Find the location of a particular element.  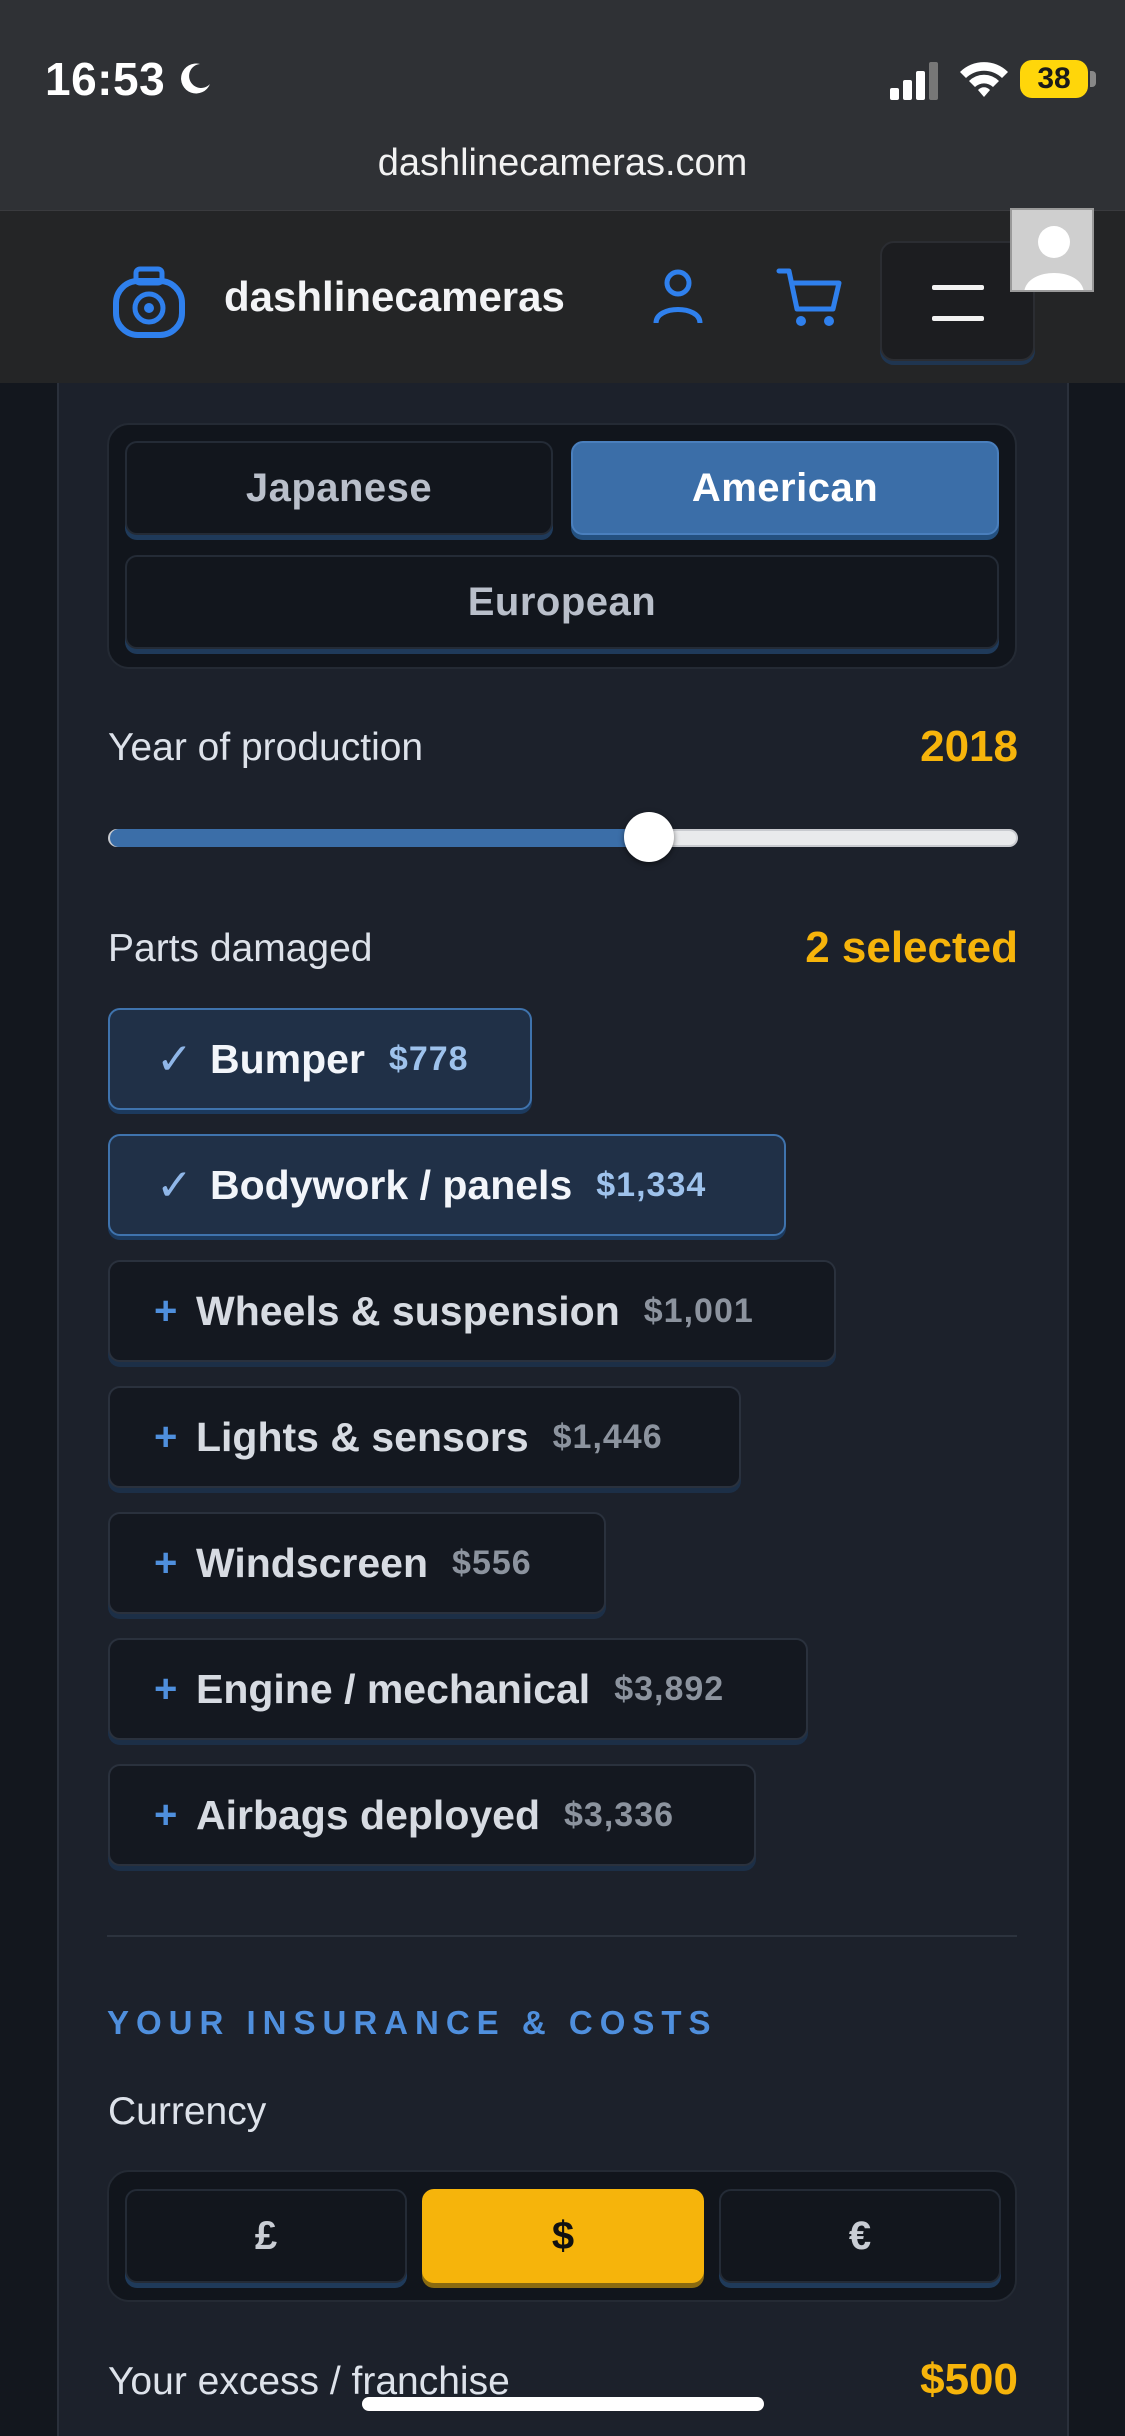

part-price: $778 is located at coordinates (428, 1058).